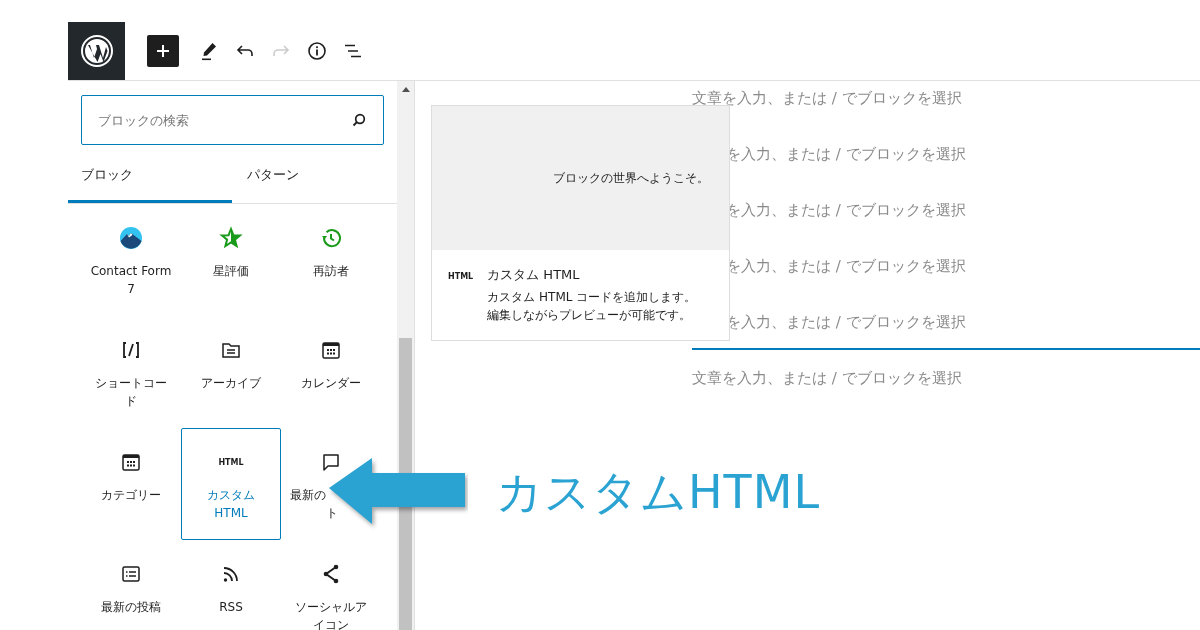 Image resolution: width=1200 pixels, height=630 pixels. I want to click on history-icon, so click(331, 238).